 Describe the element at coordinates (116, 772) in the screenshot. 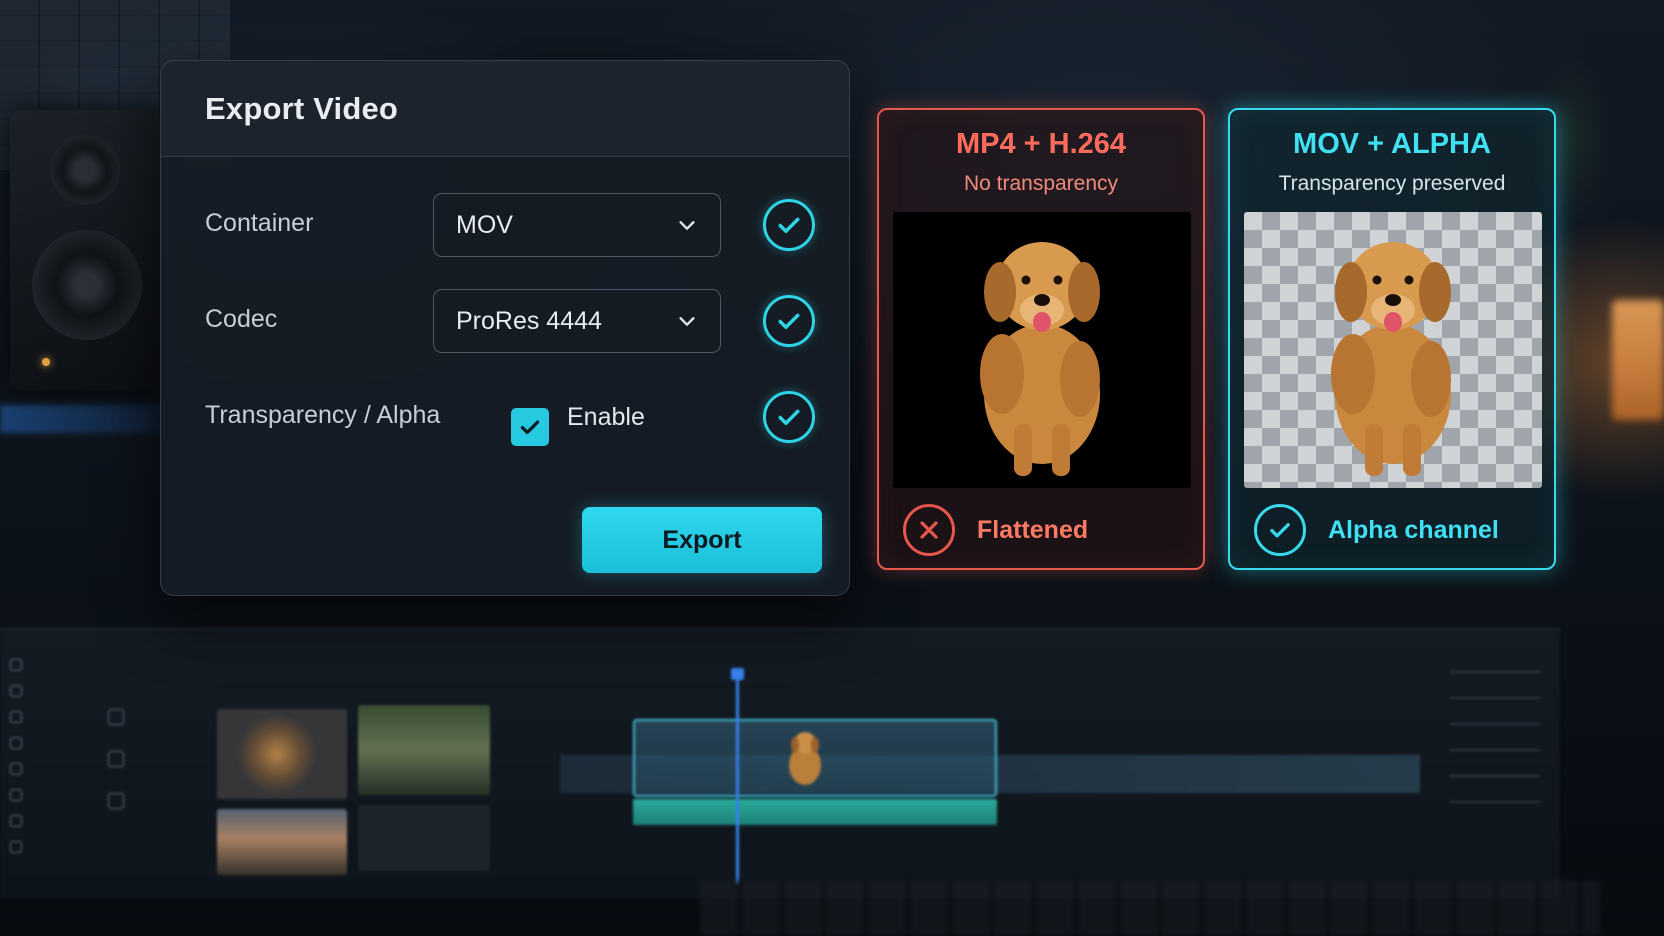

I see `editor-tools` at that location.